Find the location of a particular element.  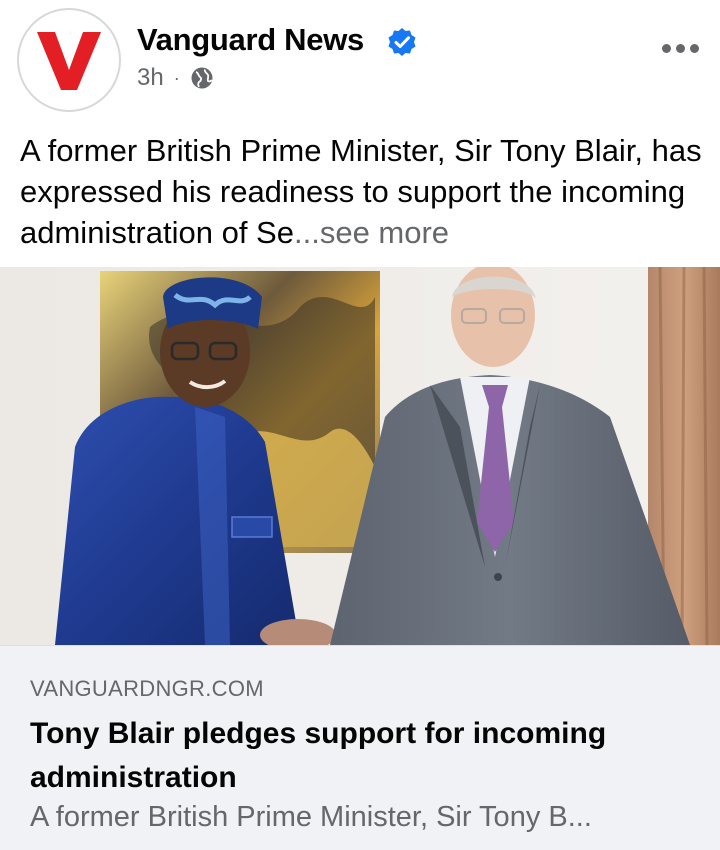

vanguard-logo-icon is located at coordinates (69, 61).